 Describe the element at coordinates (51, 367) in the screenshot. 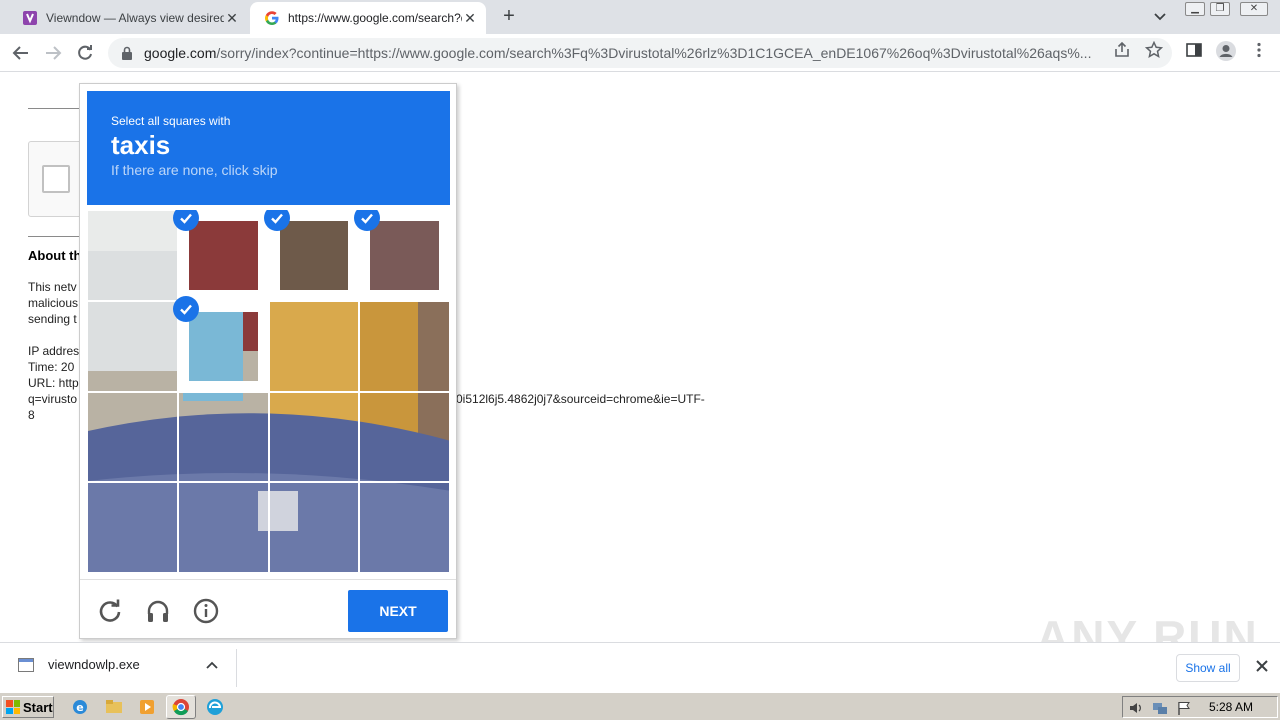

I see `info-line: Time: 20` at that location.